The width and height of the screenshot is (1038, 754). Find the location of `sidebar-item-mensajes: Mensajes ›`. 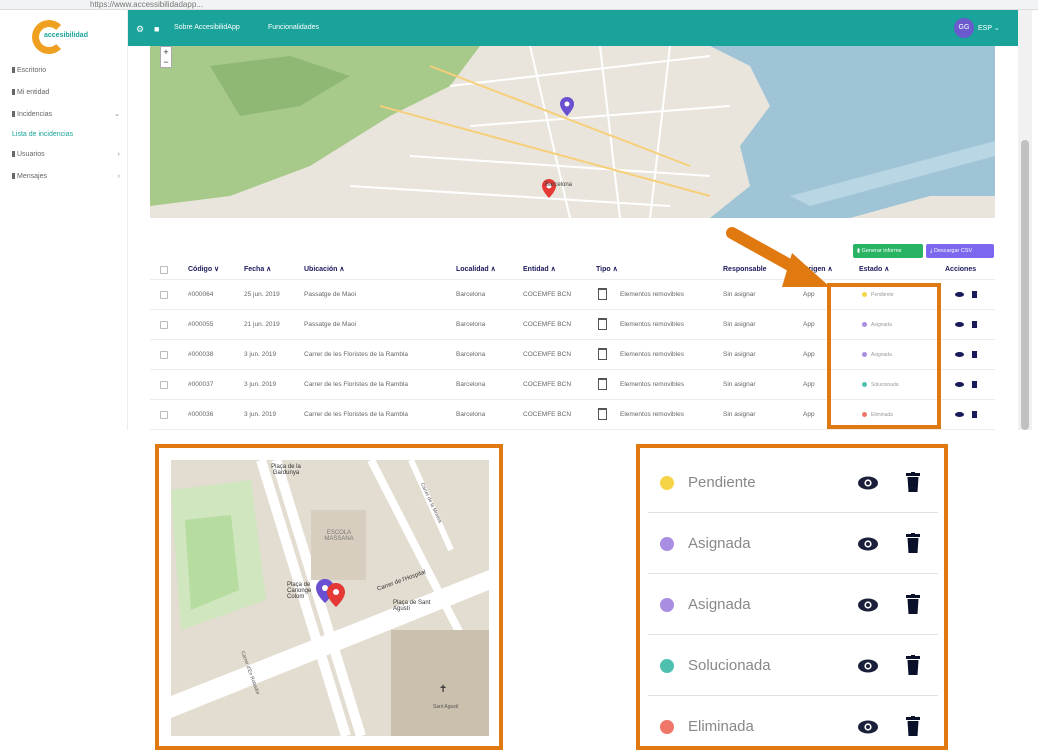

sidebar-item-mensajes: Mensajes › is located at coordinates (65, 177).